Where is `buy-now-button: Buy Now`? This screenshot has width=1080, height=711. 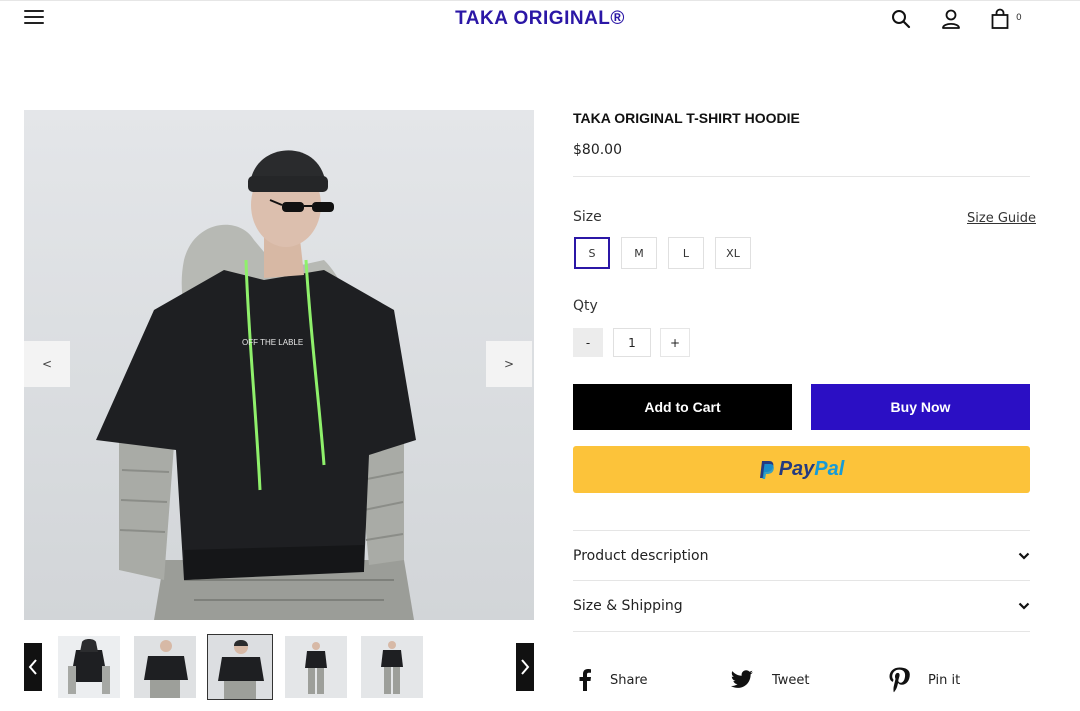
buy-now-button: Buy Now is located at coordinates (920, 407).